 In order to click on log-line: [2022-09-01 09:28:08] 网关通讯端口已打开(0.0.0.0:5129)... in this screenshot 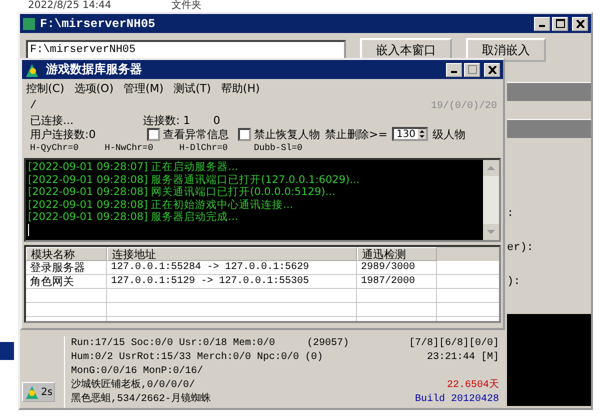, I will do `click(182, 192)`.